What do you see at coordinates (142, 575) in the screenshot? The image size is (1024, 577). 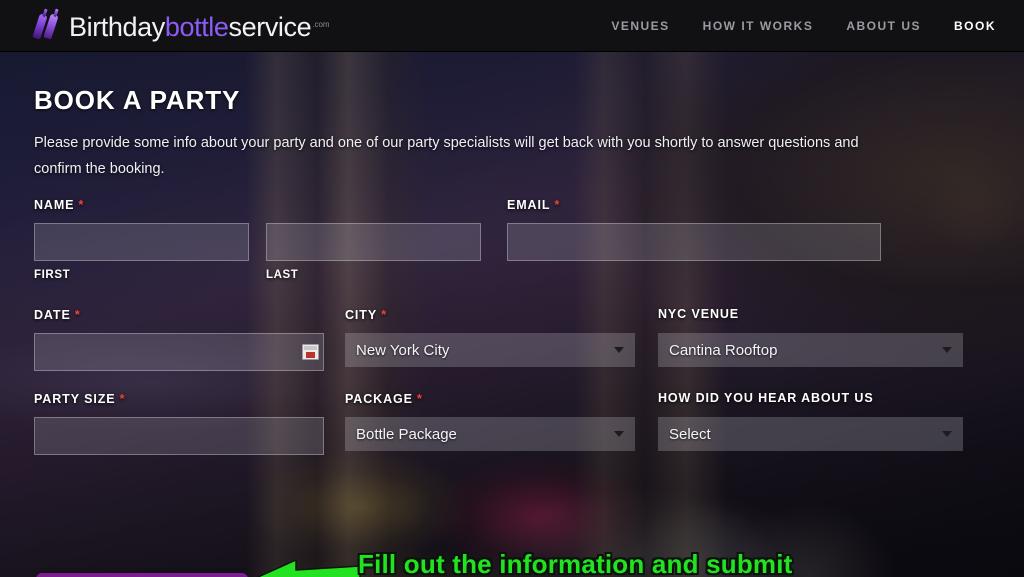 I see `submit-reservation-button: SUBMIT RESERVATION` at bounding box center [142, 575].